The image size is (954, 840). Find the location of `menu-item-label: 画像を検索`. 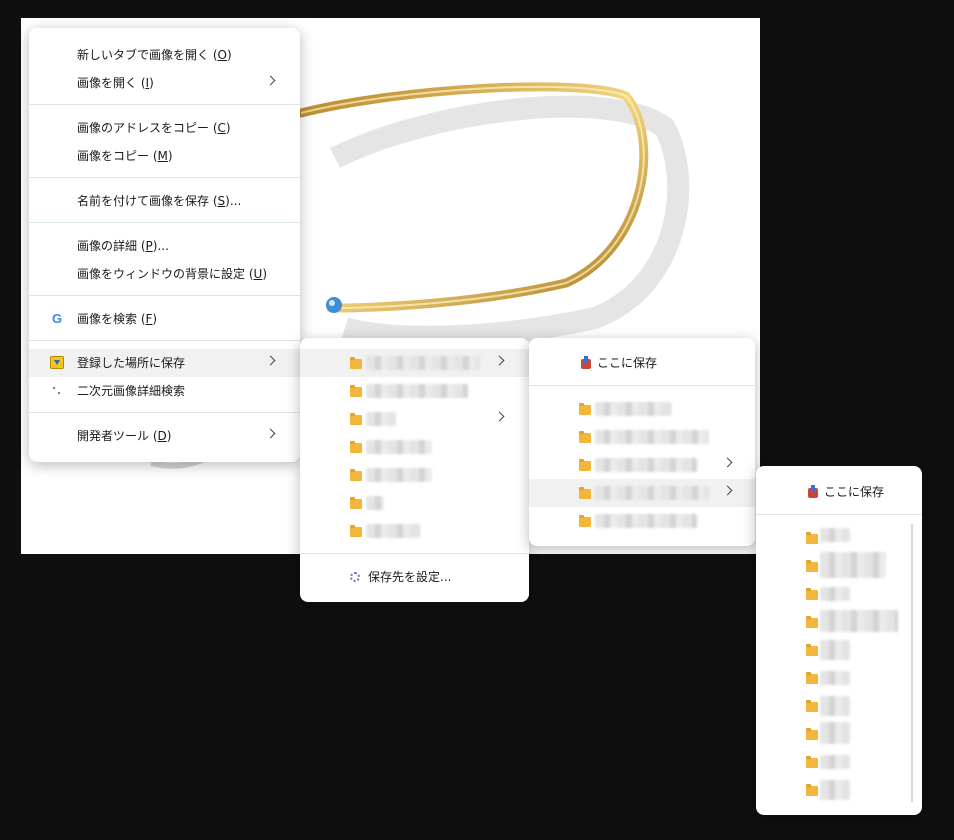

menu-item-label: 画像を検索 is located at coordinates (107, 319).